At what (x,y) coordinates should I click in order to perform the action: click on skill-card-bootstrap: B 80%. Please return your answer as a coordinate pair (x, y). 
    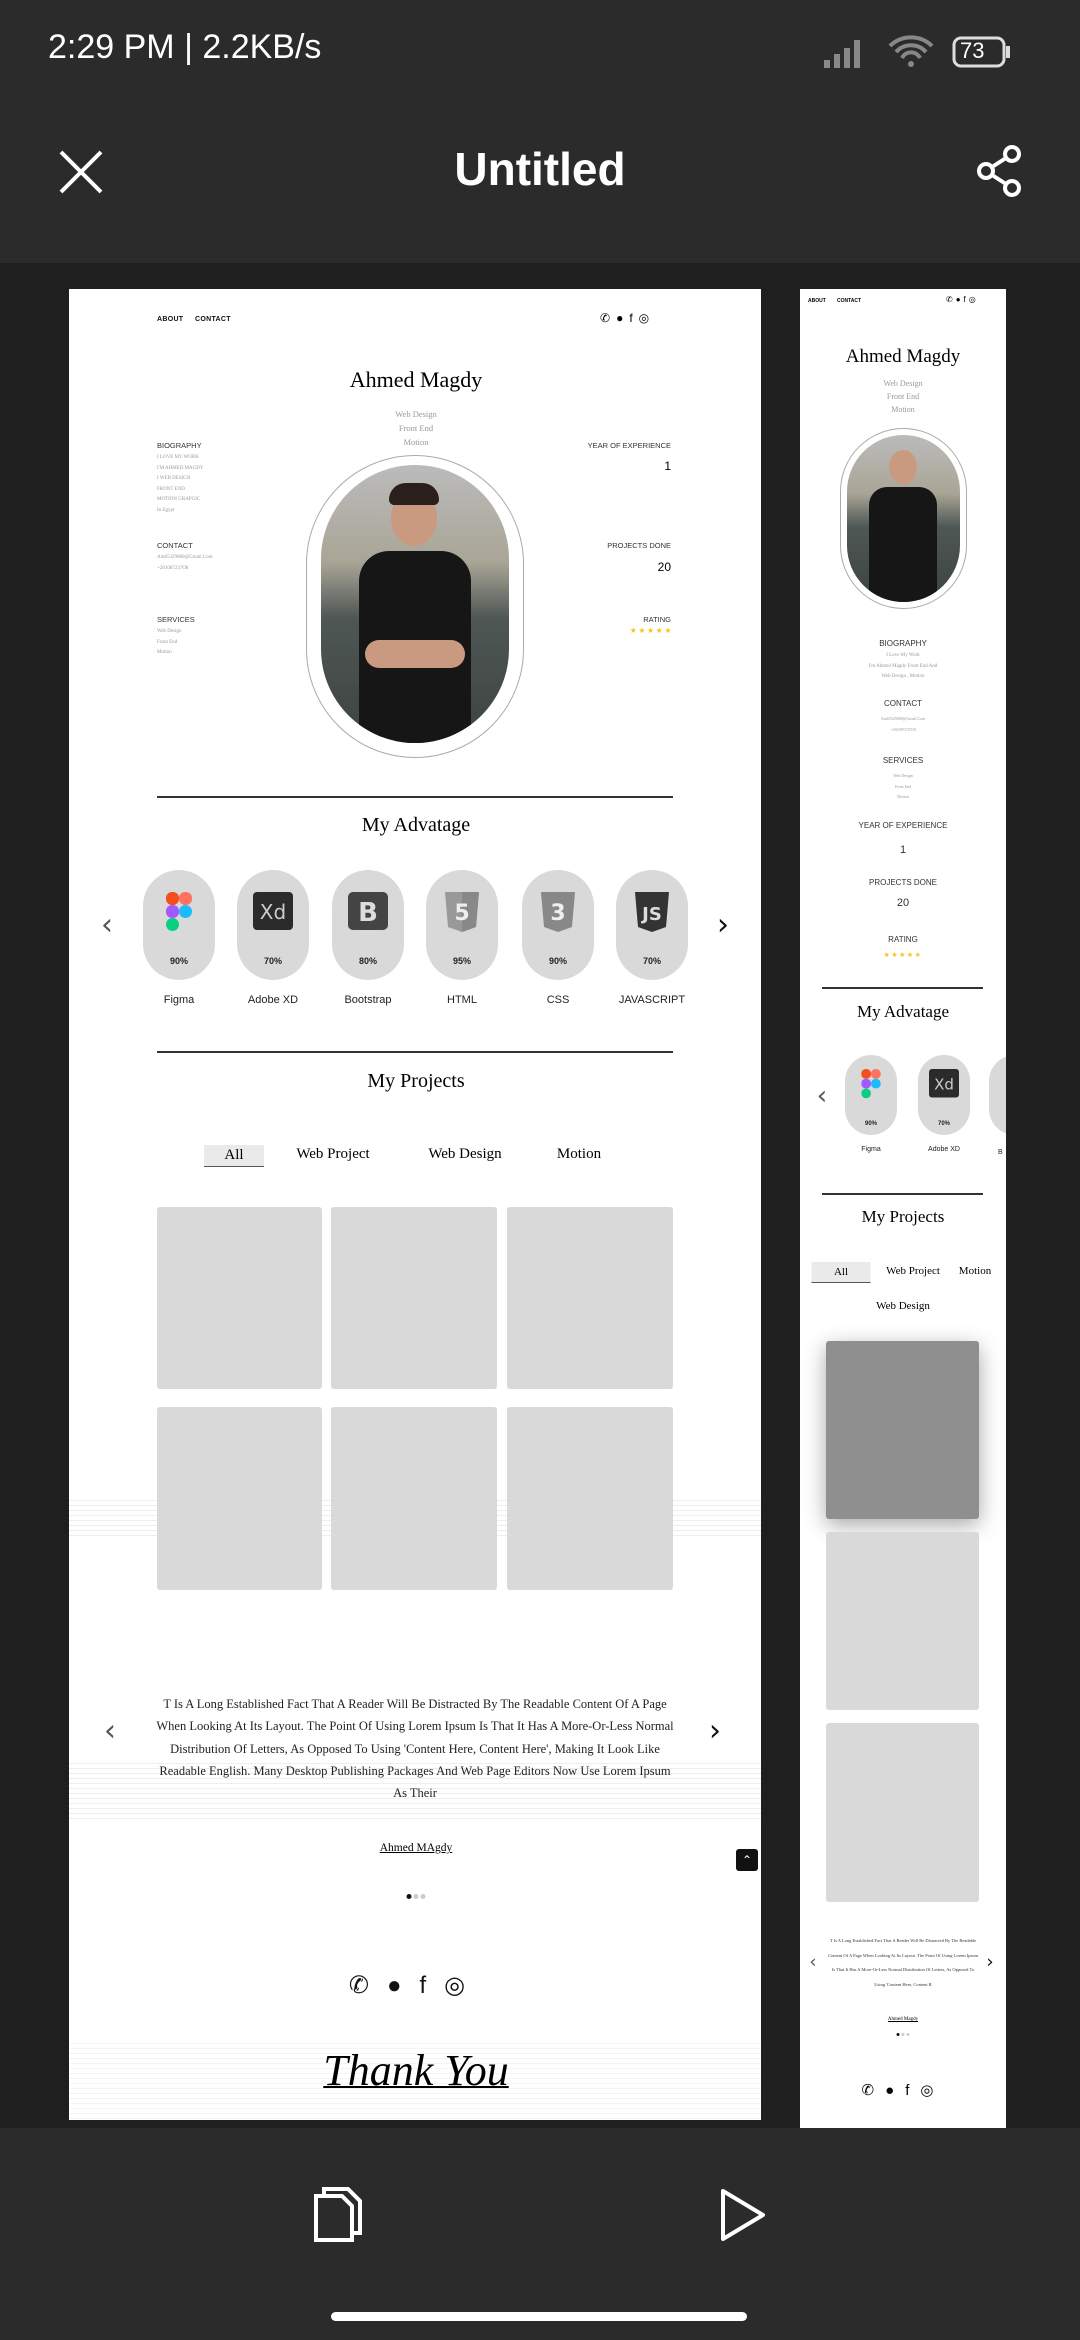
    Looking at the image, I should click on (368, 925).